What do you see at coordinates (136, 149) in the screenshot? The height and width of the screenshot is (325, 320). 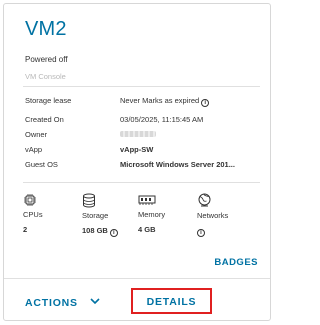 I see `vapp-value: vApp-SW` at bounding box center [136, 149].